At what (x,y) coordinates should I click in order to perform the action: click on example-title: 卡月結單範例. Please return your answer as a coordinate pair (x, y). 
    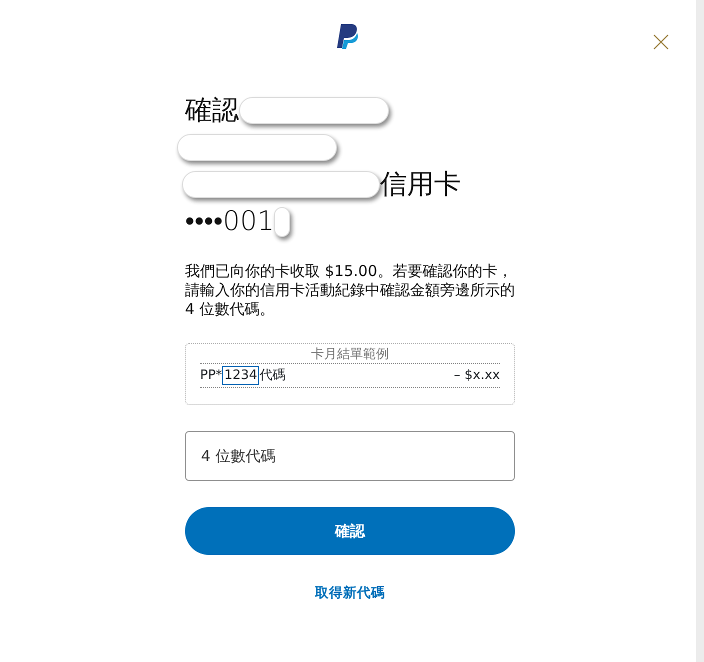
    Looking at the image, I should click on (350, 355).